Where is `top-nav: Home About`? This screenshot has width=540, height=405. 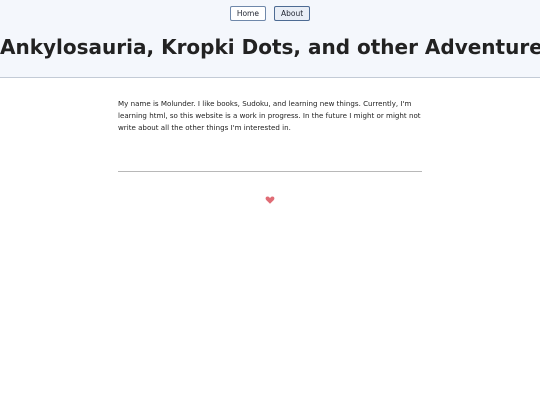 top-nav: Home About is located at coordinates (270, 13).